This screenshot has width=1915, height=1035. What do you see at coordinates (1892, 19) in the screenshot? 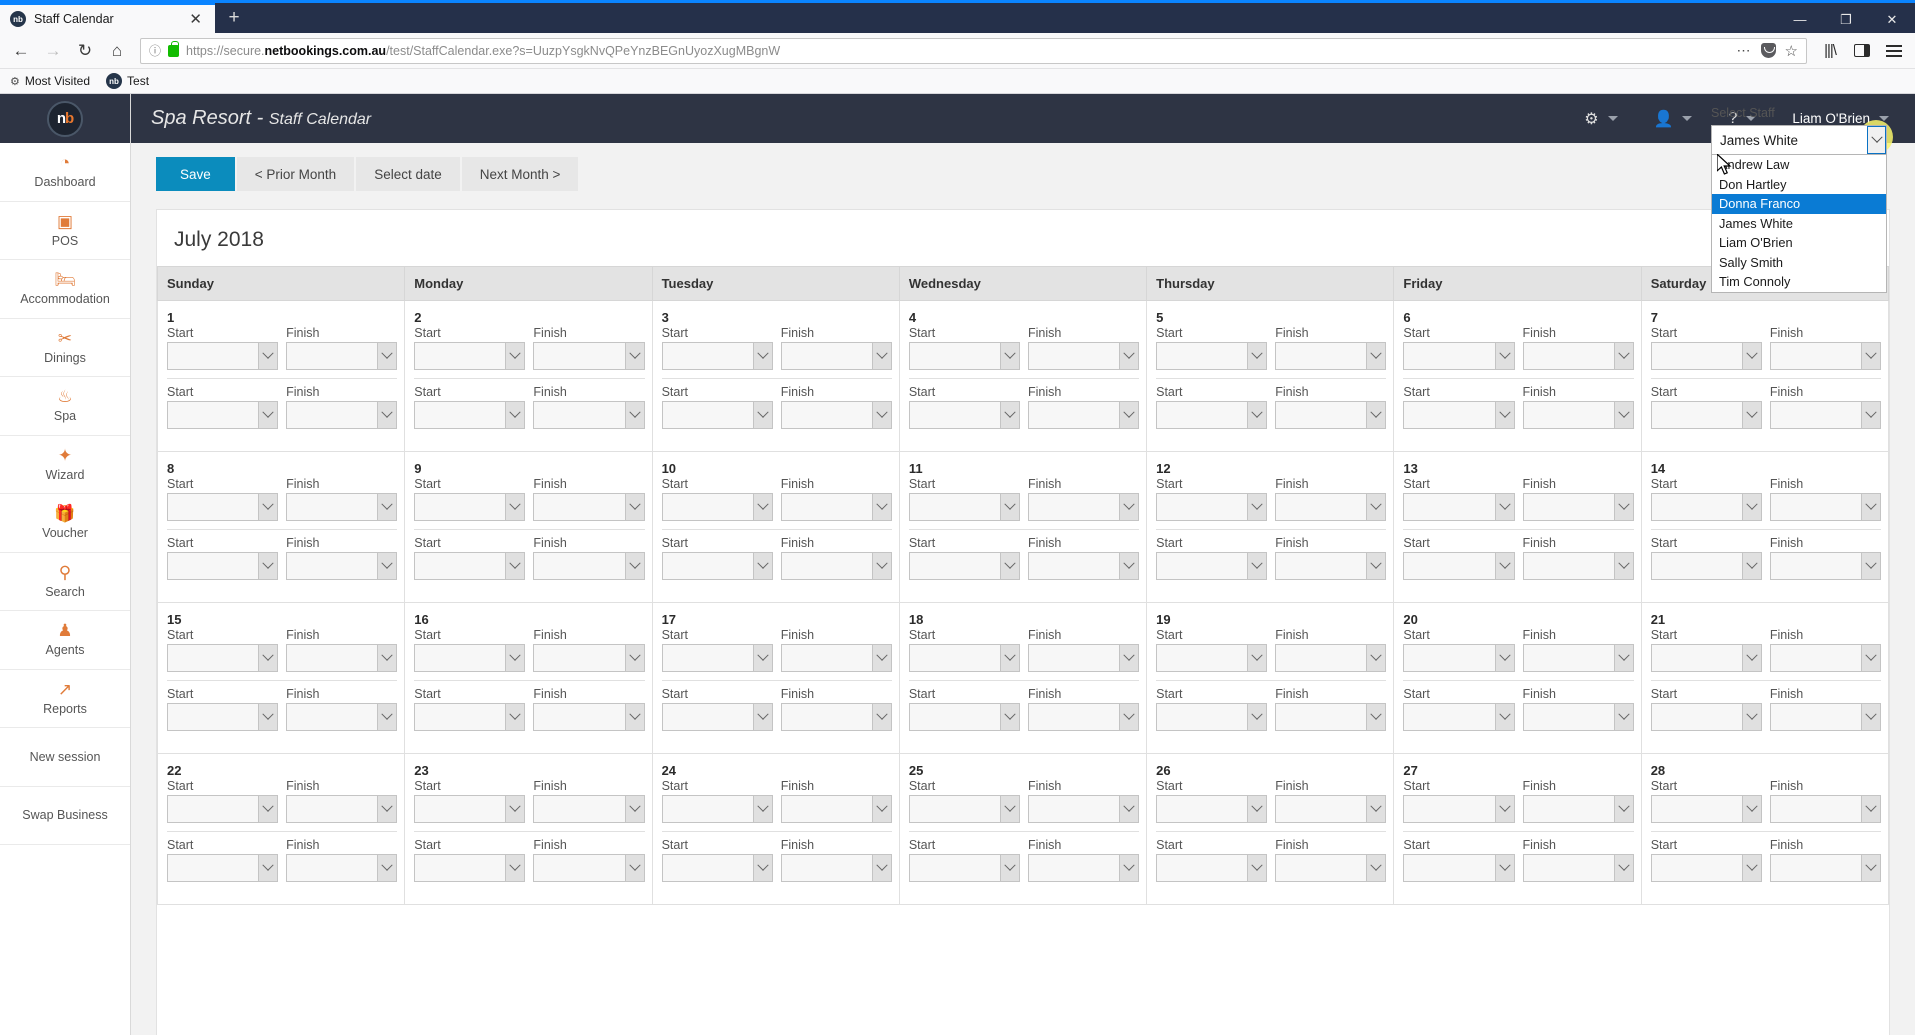
I see `window-close-icon: ✕` at bounding box center [1892, 19].